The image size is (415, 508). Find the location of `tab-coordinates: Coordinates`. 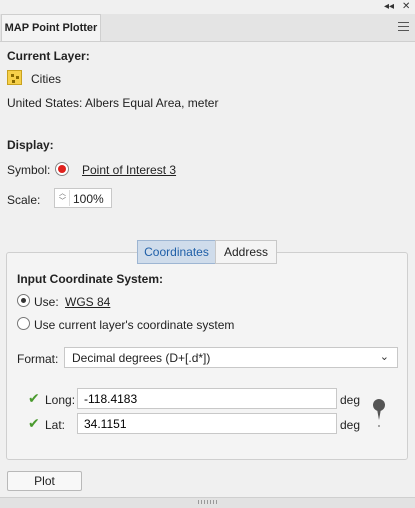

tab-coordinates: Coordinates is located at coordinates (176, 252).